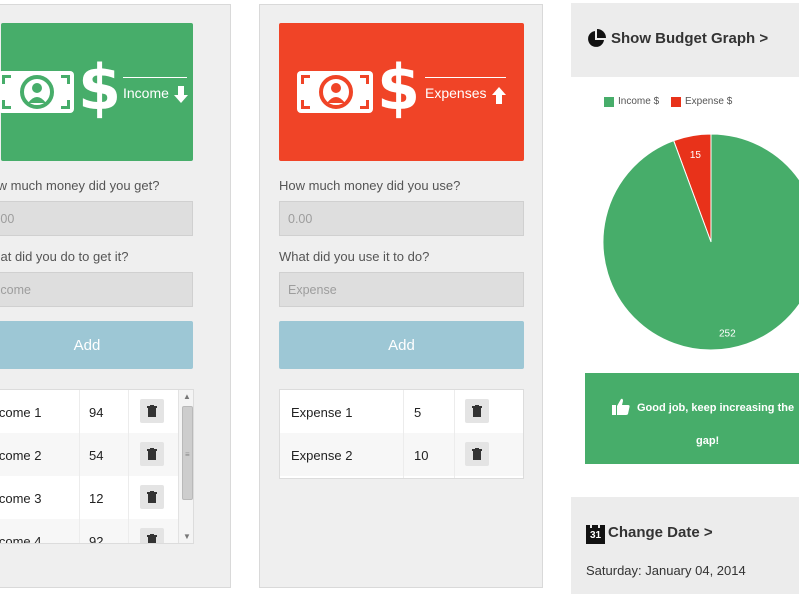 This screenshot has width=799, height=594. Describe the element at coordinates (21, 412) in the screenshot. I see `income-name: Income 1` at that location.